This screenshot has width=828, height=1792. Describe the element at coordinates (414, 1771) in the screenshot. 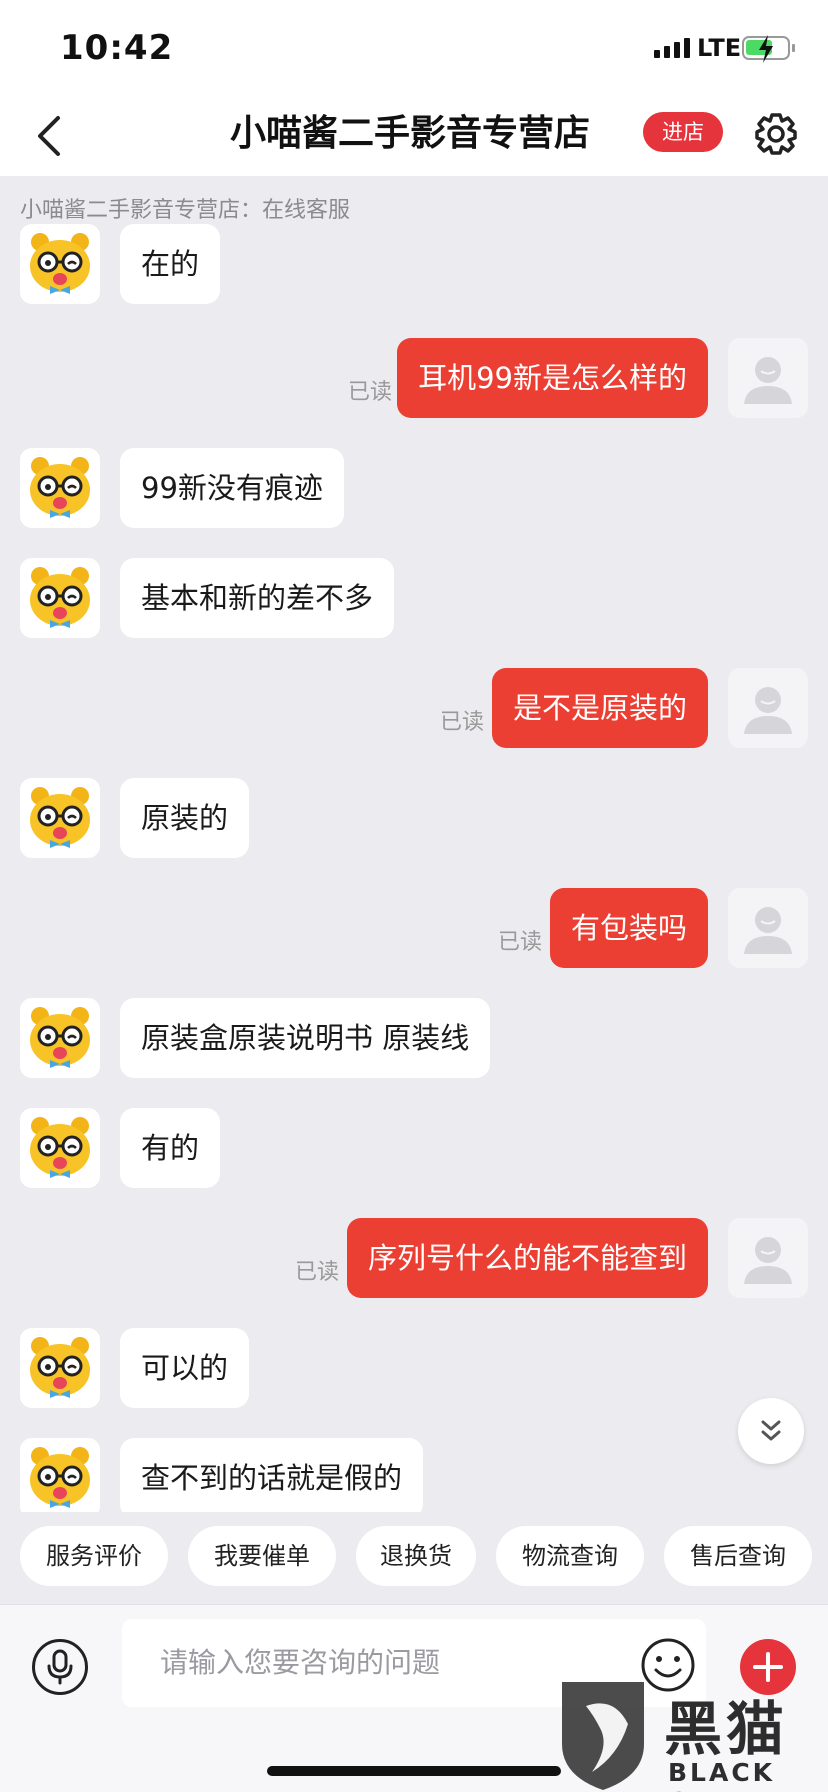

I see `home-indicator` at that location.